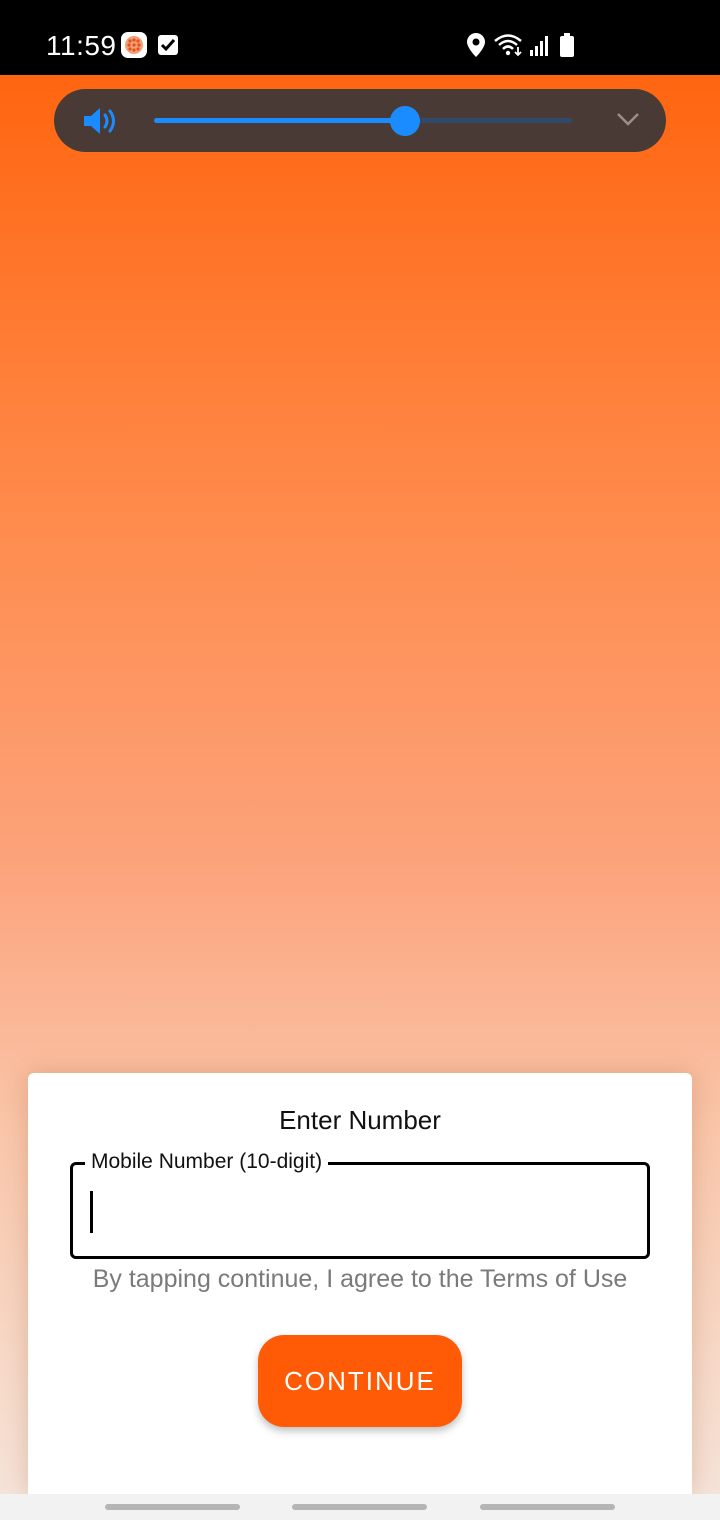  Describe the element at coordinates (279, 120) in the screenshot. I see `volume-slider-fill` at that location.